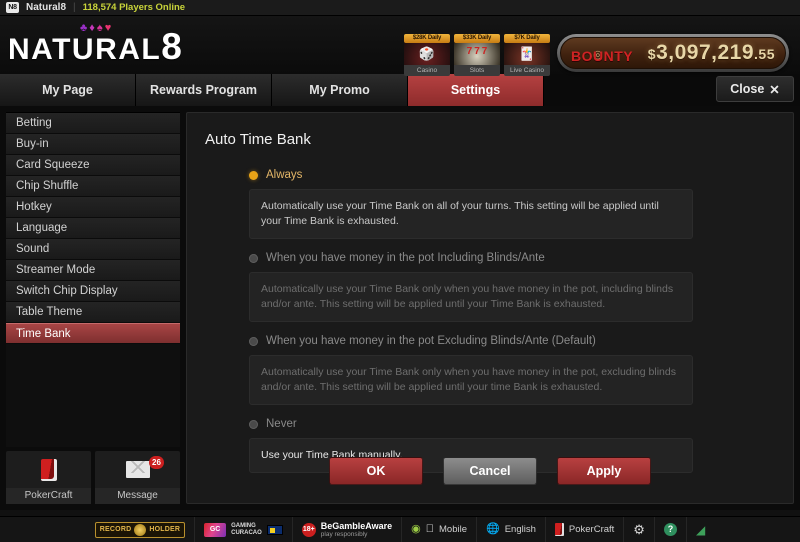  Describe the element at coordinates (427, 70) in the screenshot. I see `promo-label: Casino` at that location.